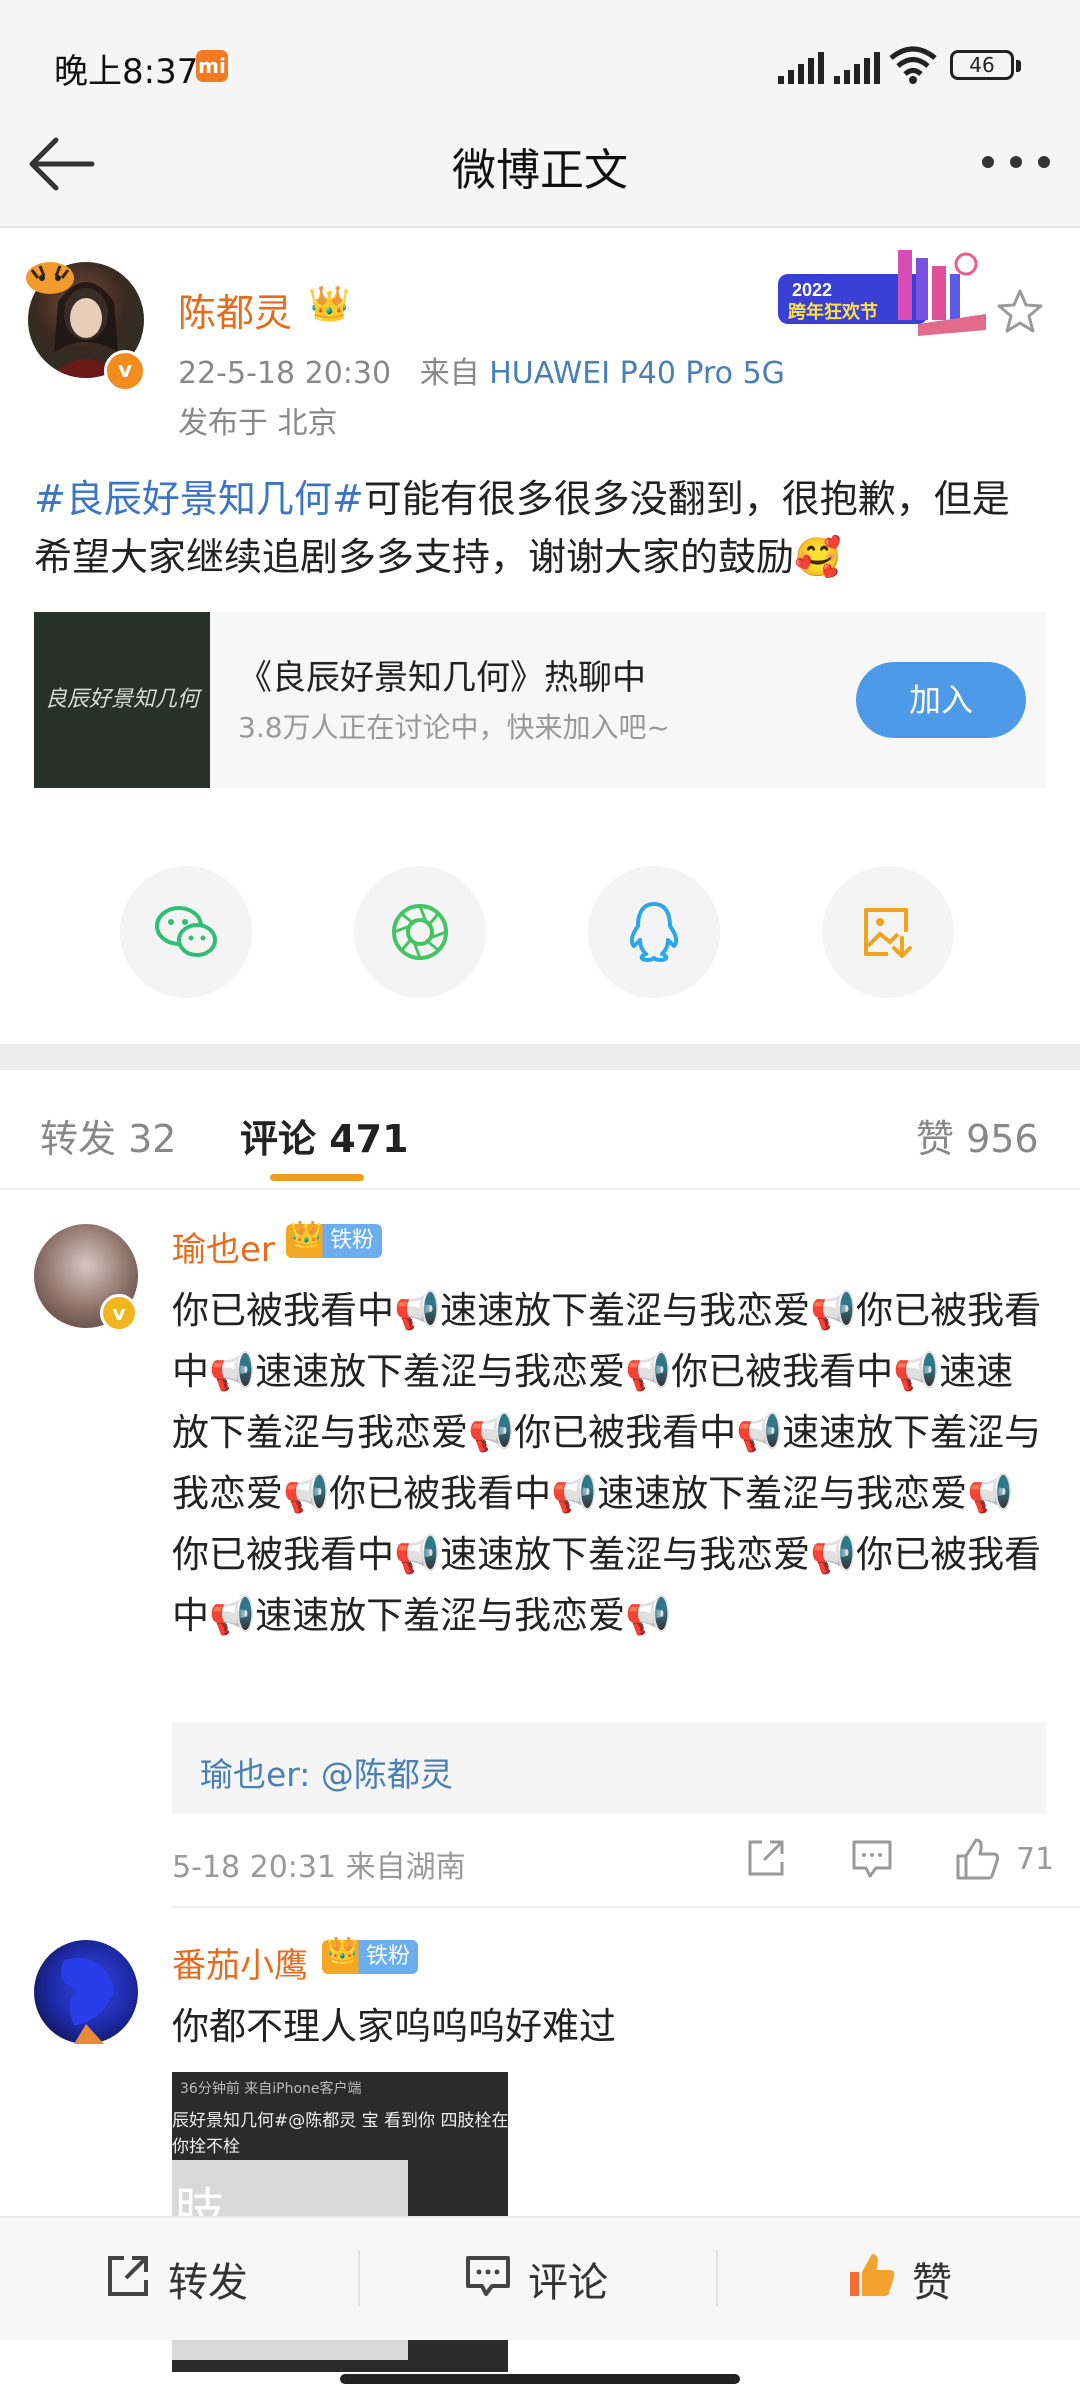  What do you see at coordinates (872, 1858) in the screenshot?
I see `reply-comment-icon` at bounding box center [872, 1858].